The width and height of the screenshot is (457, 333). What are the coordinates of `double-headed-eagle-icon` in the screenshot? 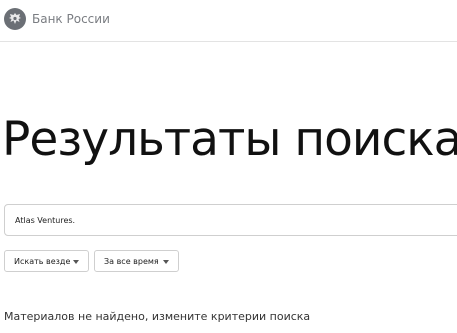 It's located at (15, 19).